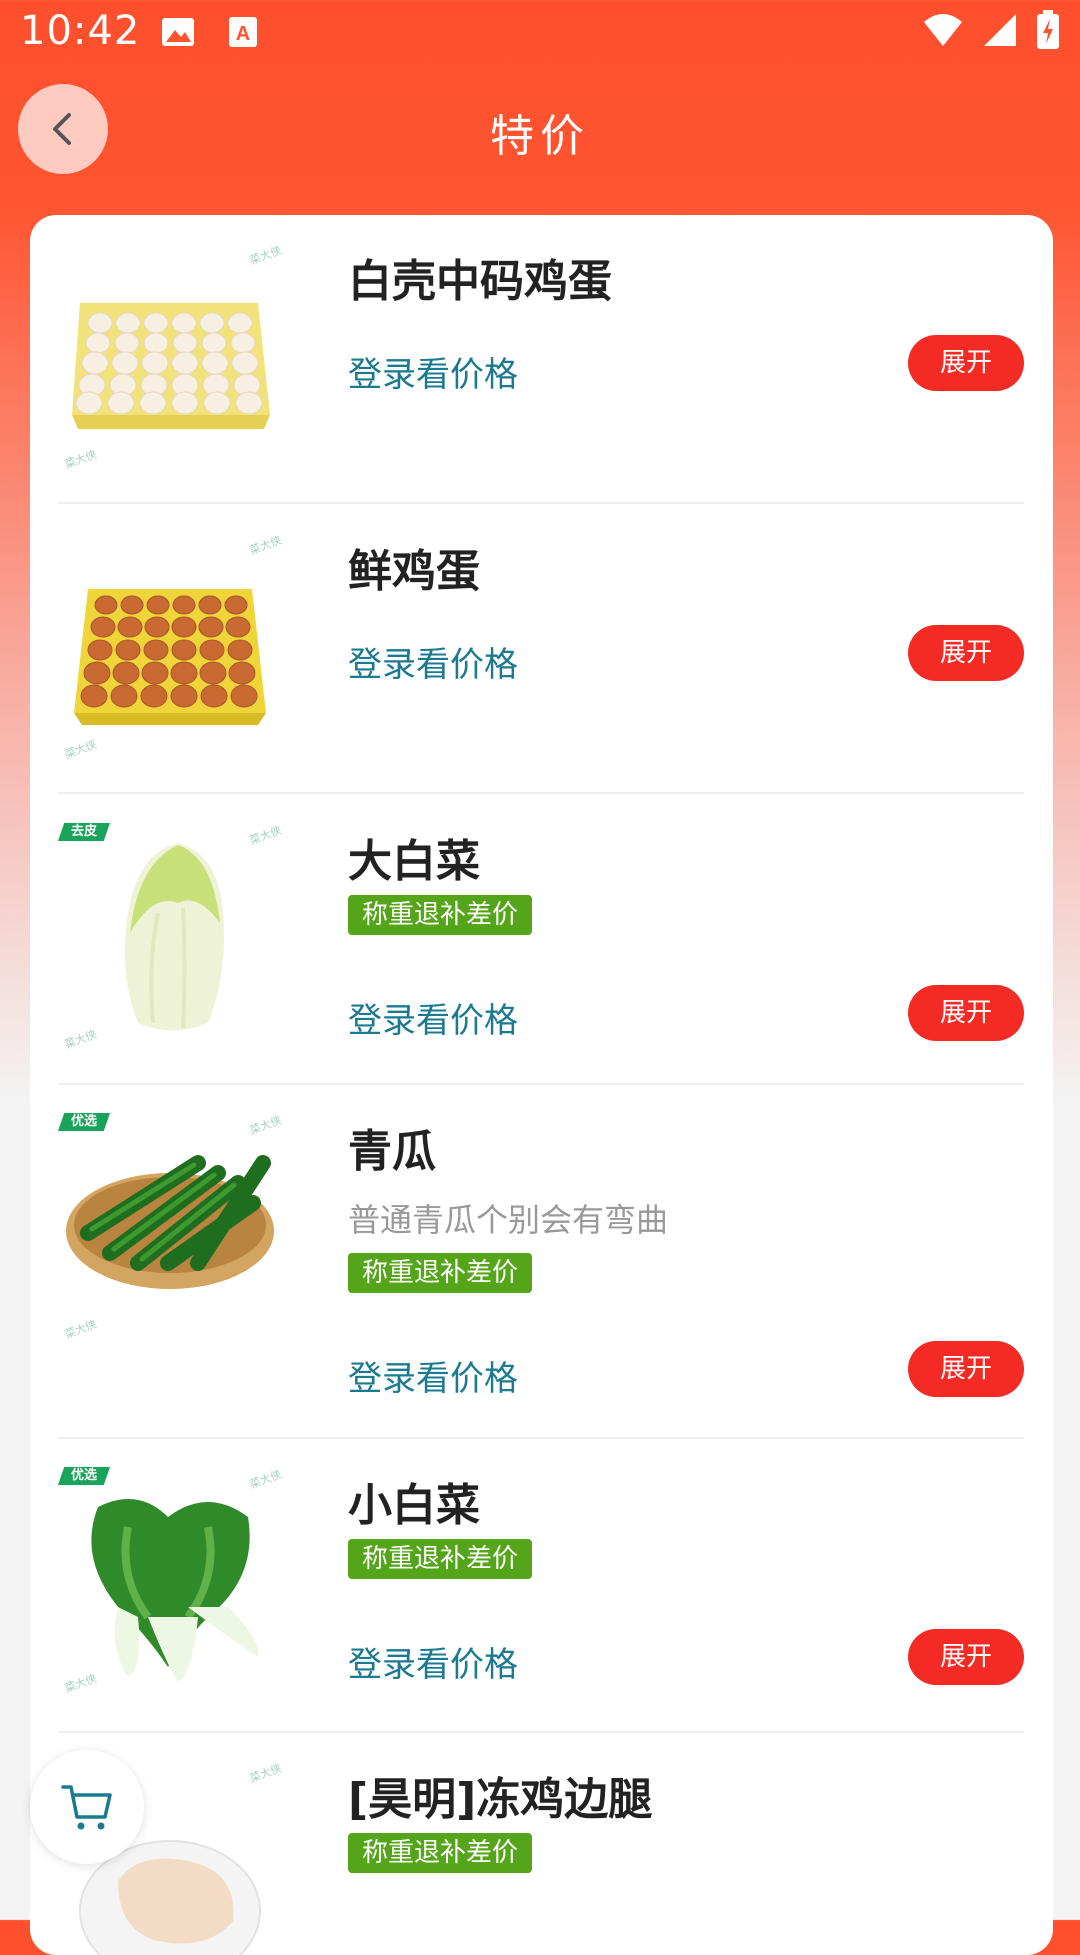 The image size is (1080, 1955). Describe the element at coordinates (170, 357) in the screenshot. I see `product-image-white-eggs: 菜大侠 菜大侠` at that location.